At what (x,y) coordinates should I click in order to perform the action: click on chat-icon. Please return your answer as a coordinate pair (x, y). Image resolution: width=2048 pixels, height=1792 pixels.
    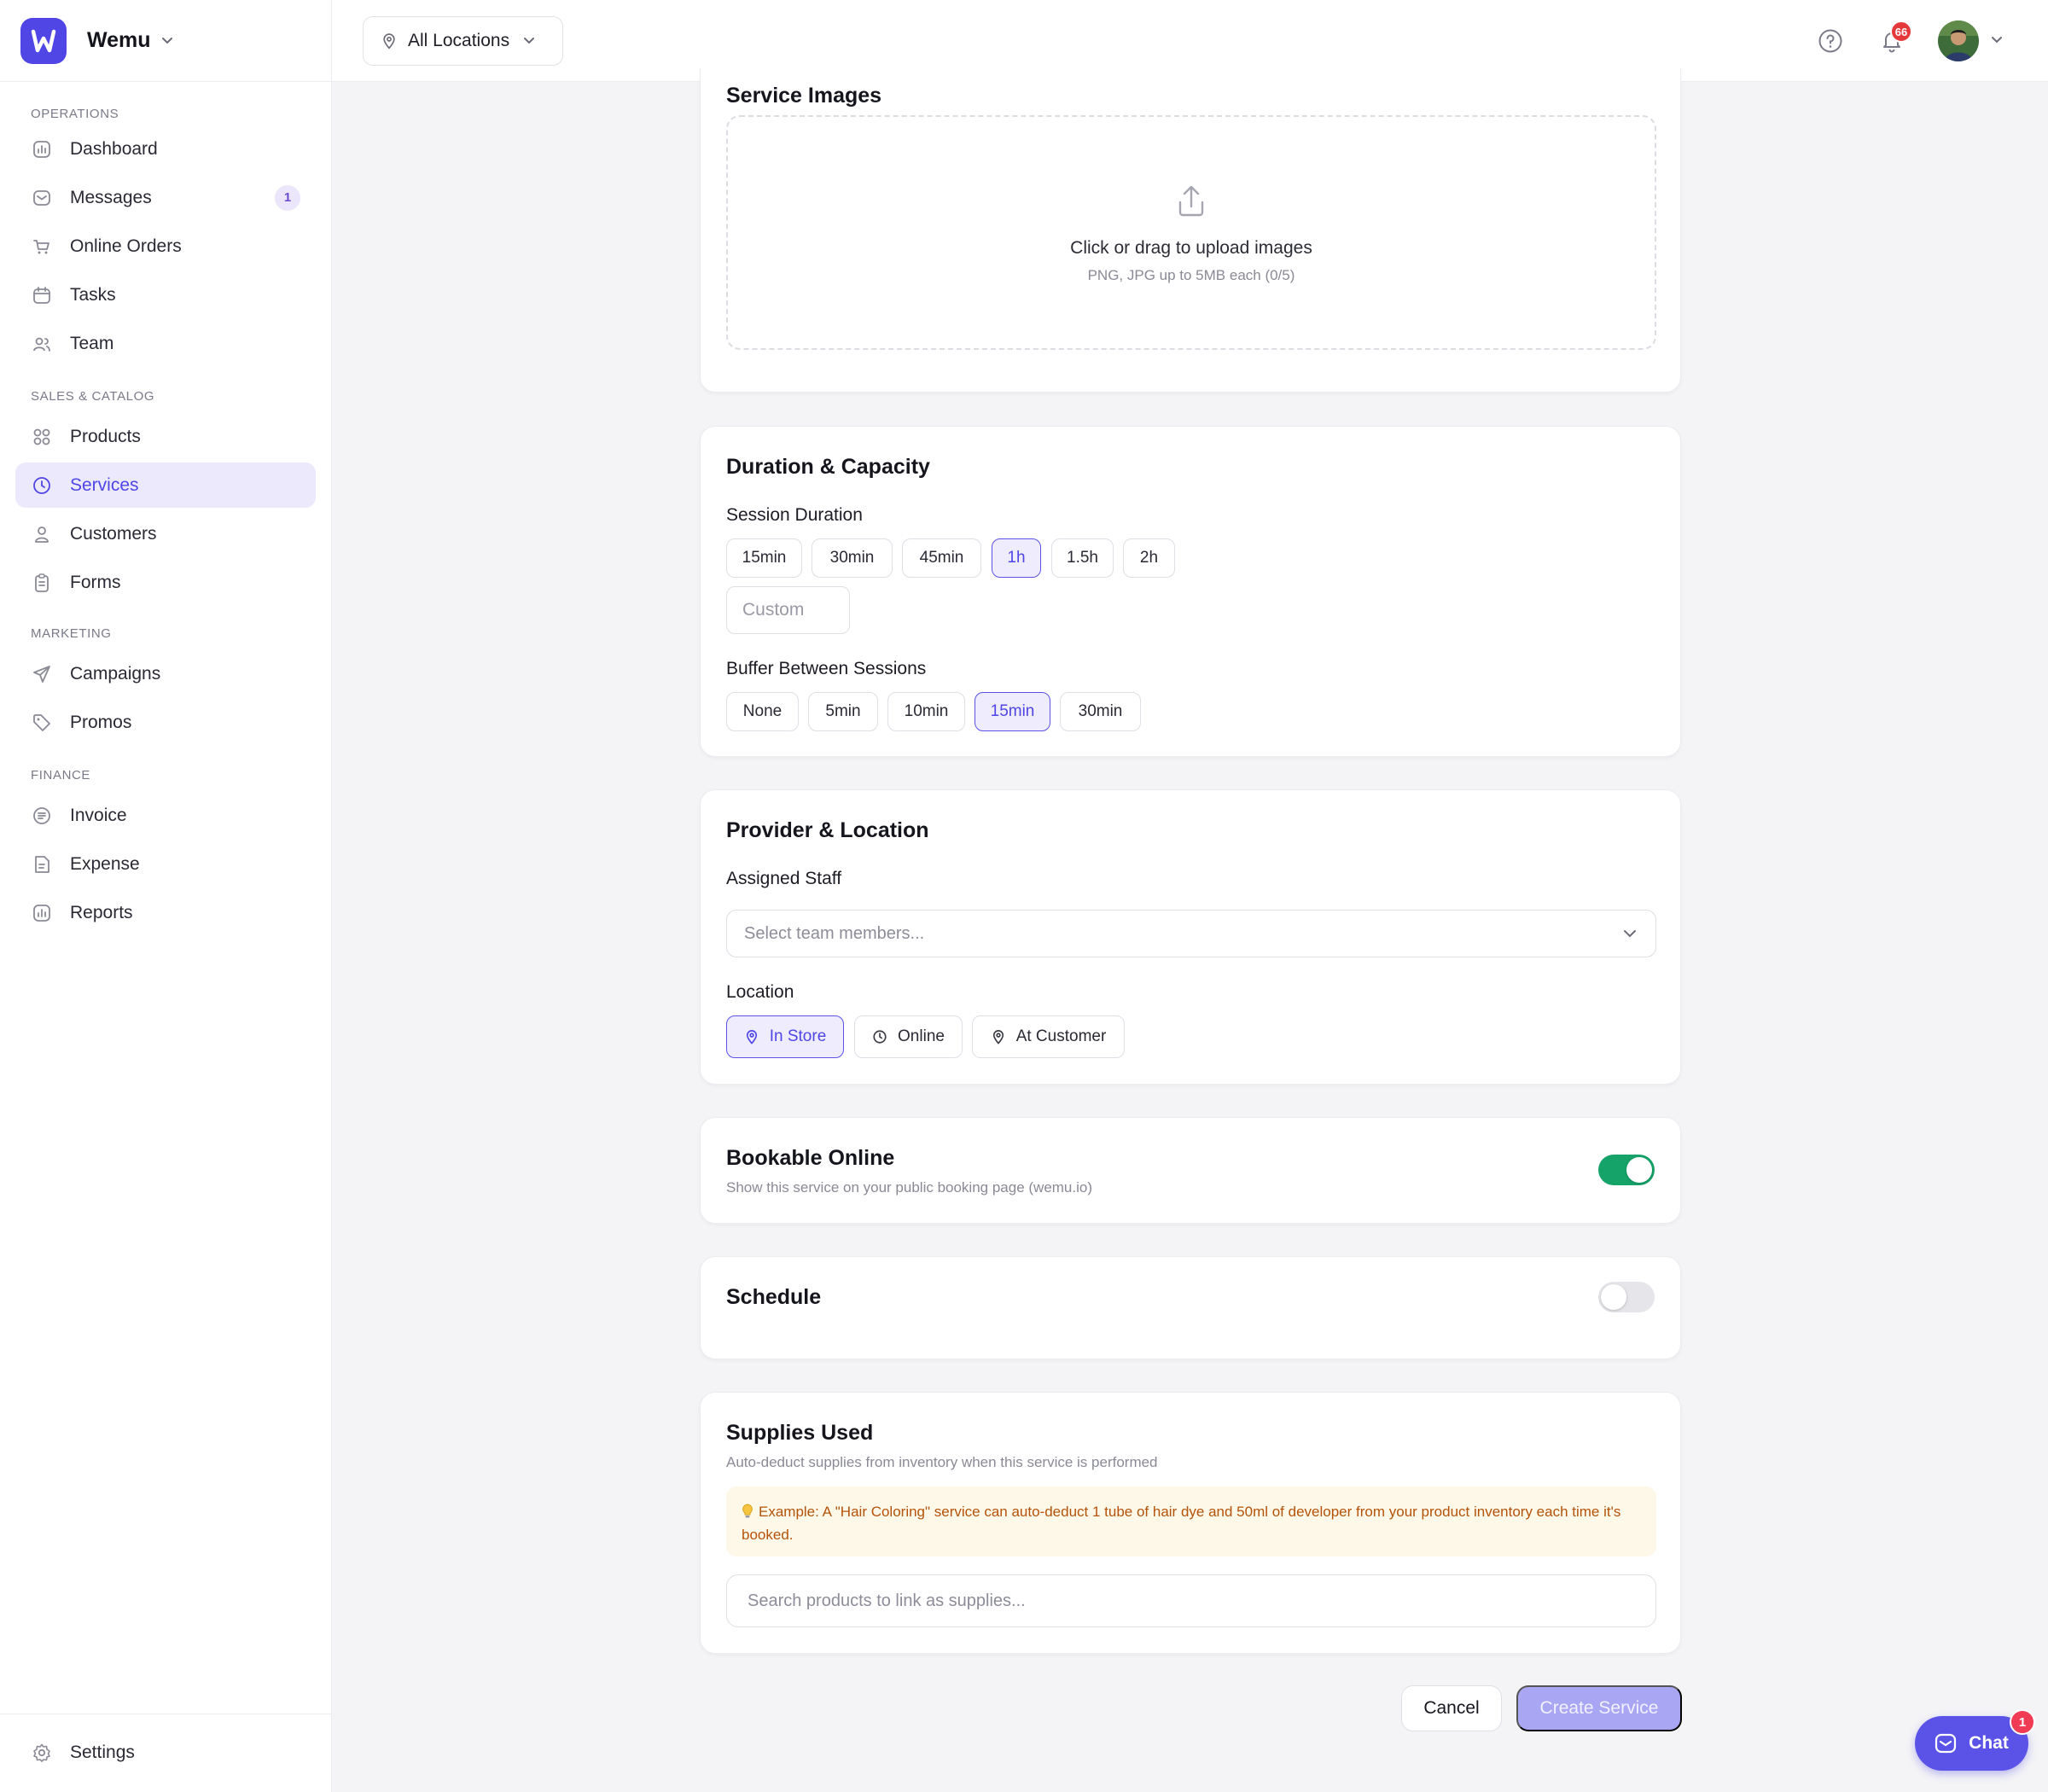
    Looking at the image, I should click on (1946, 1743).